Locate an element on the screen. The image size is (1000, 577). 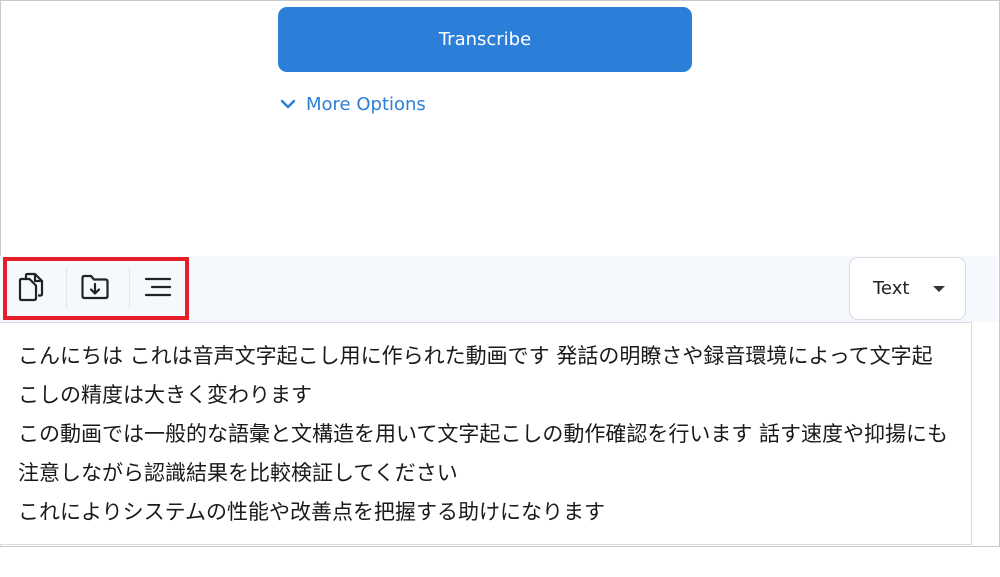
format-lines-button is located at coordinates (158, 288).